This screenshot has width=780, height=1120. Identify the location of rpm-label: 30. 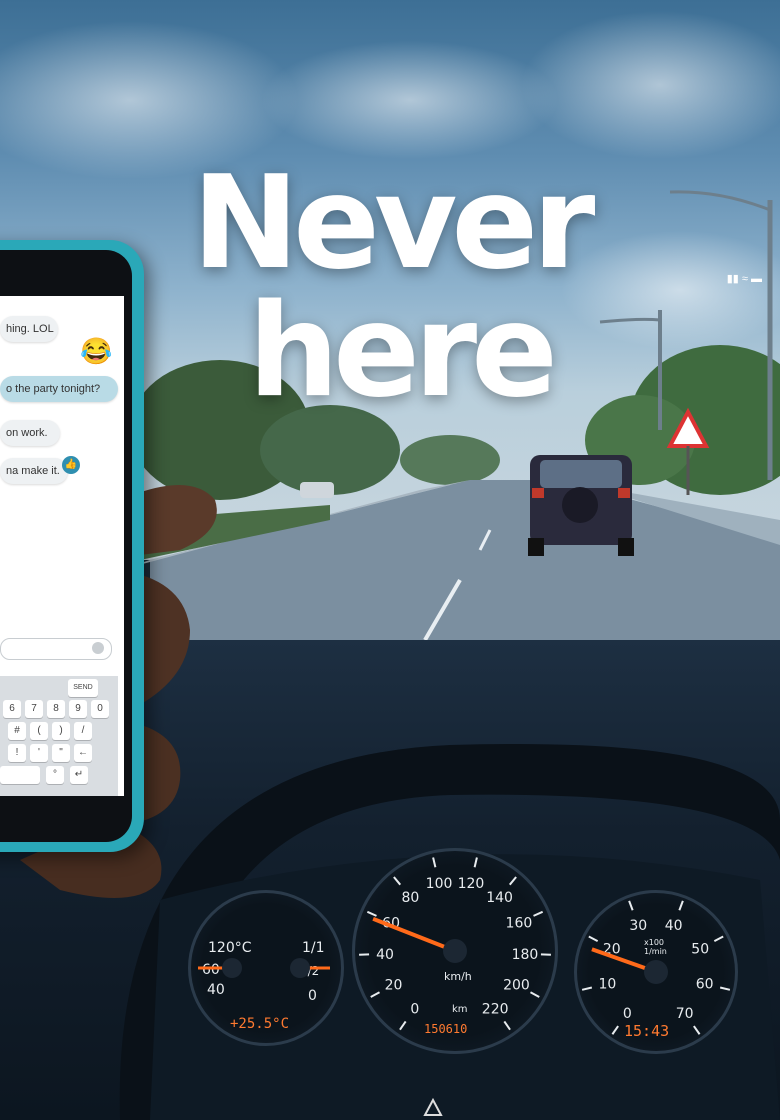
(638, 926).